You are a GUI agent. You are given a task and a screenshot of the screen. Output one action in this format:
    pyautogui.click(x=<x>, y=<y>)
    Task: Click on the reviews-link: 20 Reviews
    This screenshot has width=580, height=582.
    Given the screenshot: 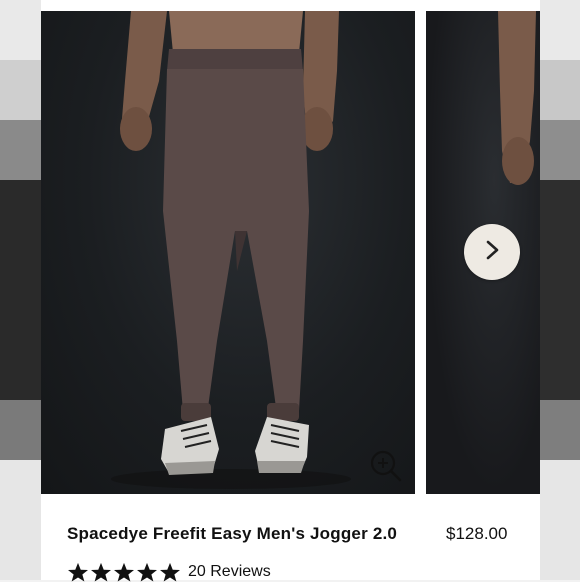 What is the action you would take?
    pyautogui.click(x=229, y=572)
    